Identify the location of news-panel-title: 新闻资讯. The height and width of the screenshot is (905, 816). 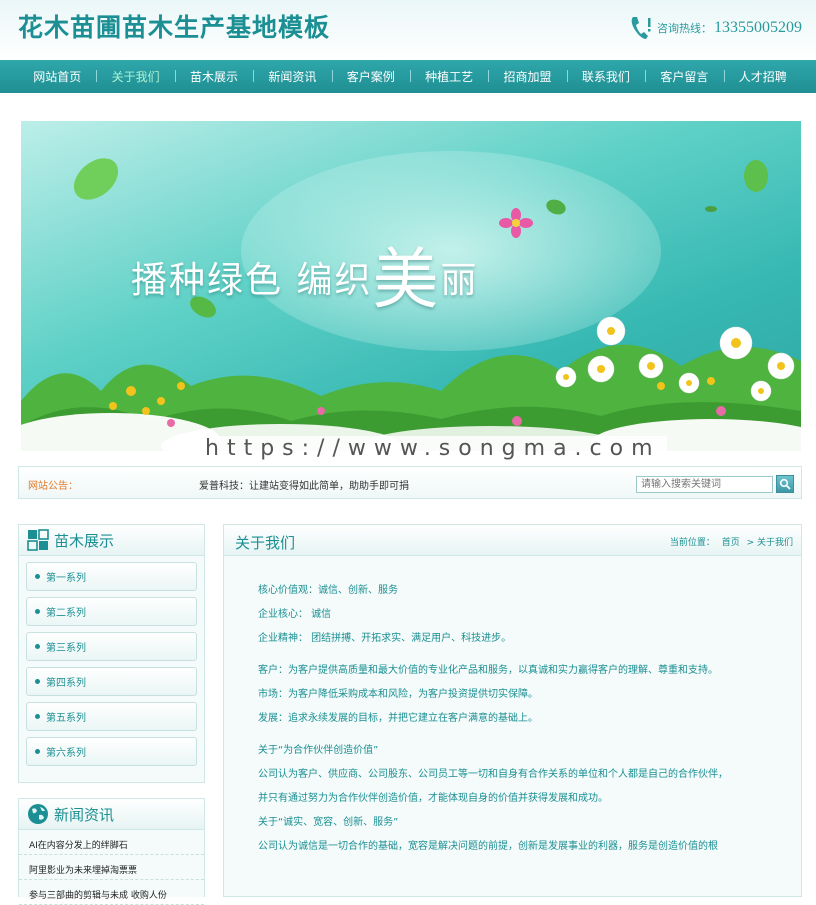
(84, 814).